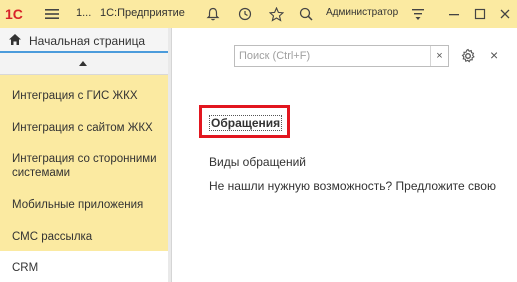 The image size is (517, 282). What do you see at coordinates (505, 14) in the screenshot?
I see `close-icon` at bounding box center [505, 14].